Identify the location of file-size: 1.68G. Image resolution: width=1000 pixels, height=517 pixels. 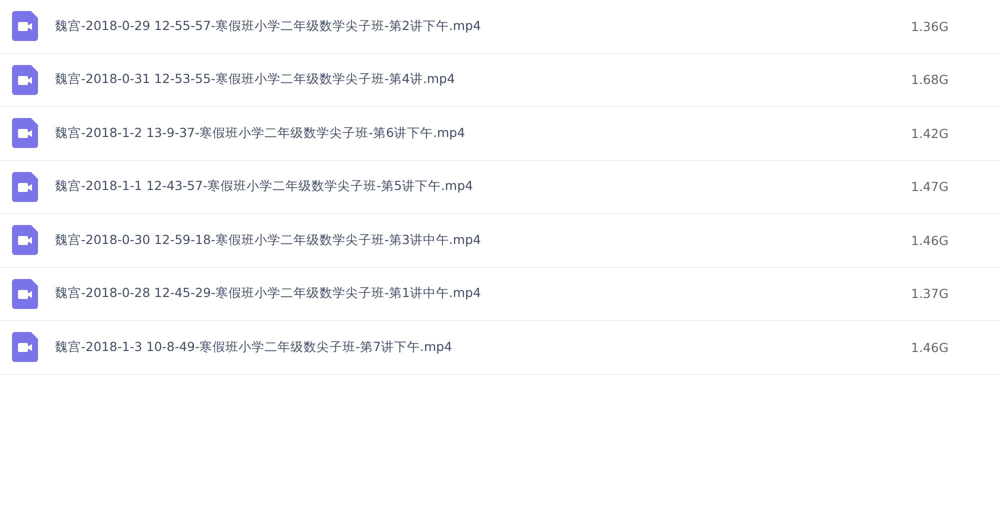
(930, 80).